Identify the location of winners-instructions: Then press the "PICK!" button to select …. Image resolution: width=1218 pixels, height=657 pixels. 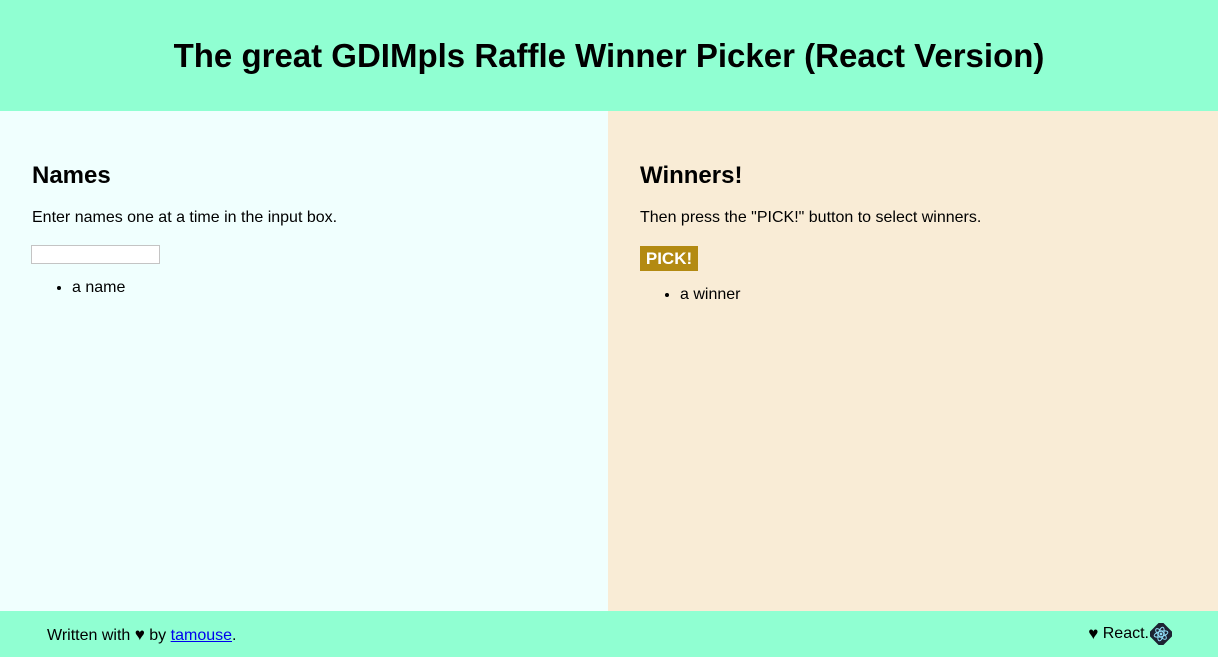
(811, 217).